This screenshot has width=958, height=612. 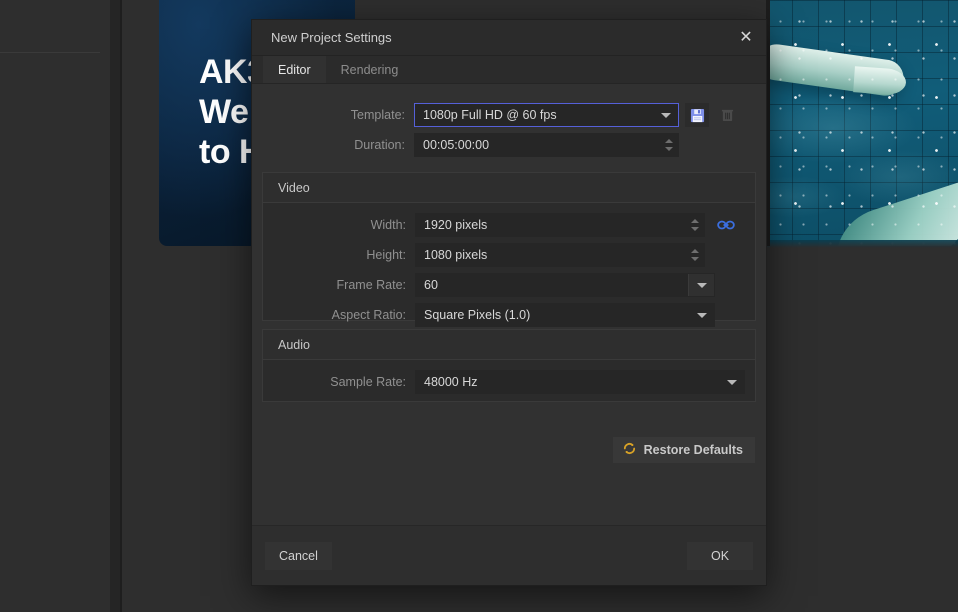 I want to click on photo-bottom-fade, so click(x=862, y=244).